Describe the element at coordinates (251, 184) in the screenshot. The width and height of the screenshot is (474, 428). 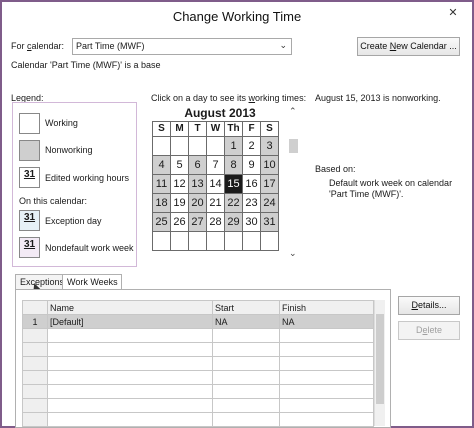
I see `calendar-day: 16` at that location.